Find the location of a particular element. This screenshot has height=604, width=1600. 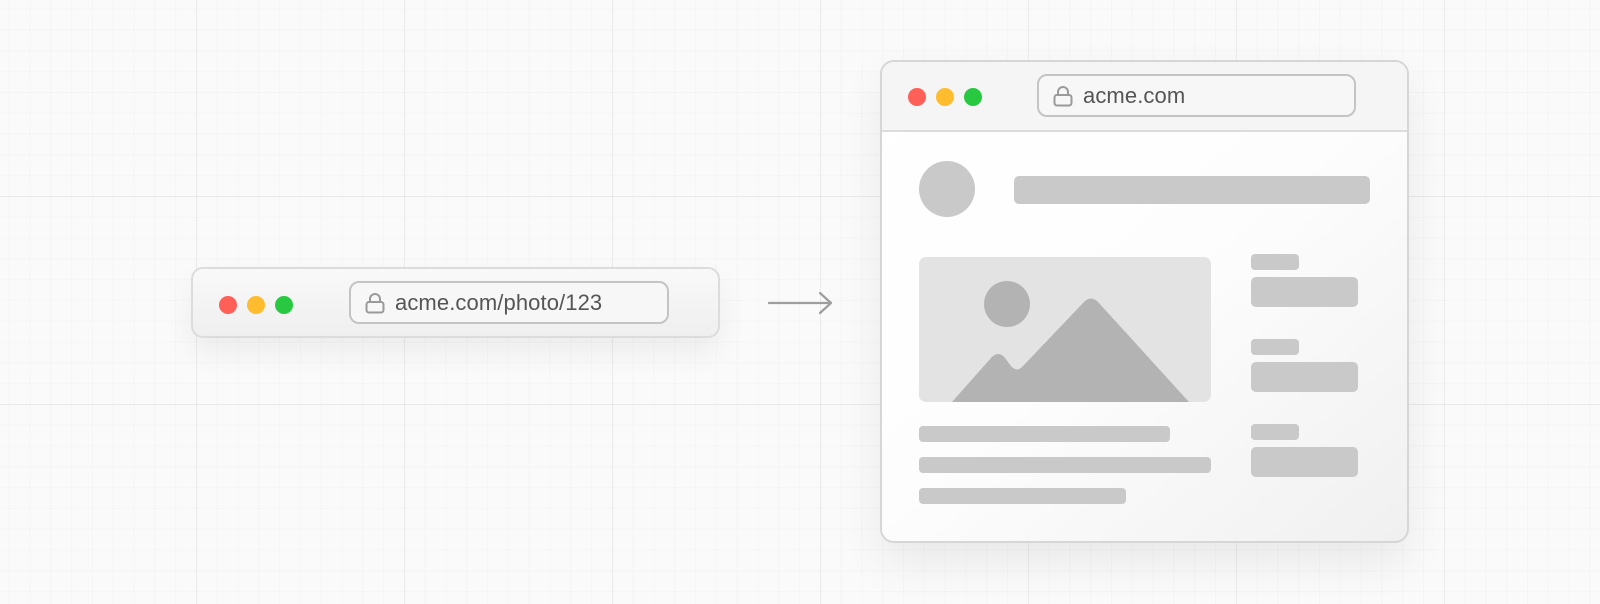

address-bar-url: acme.com/photo/123 is located at coordinates (499, 302).